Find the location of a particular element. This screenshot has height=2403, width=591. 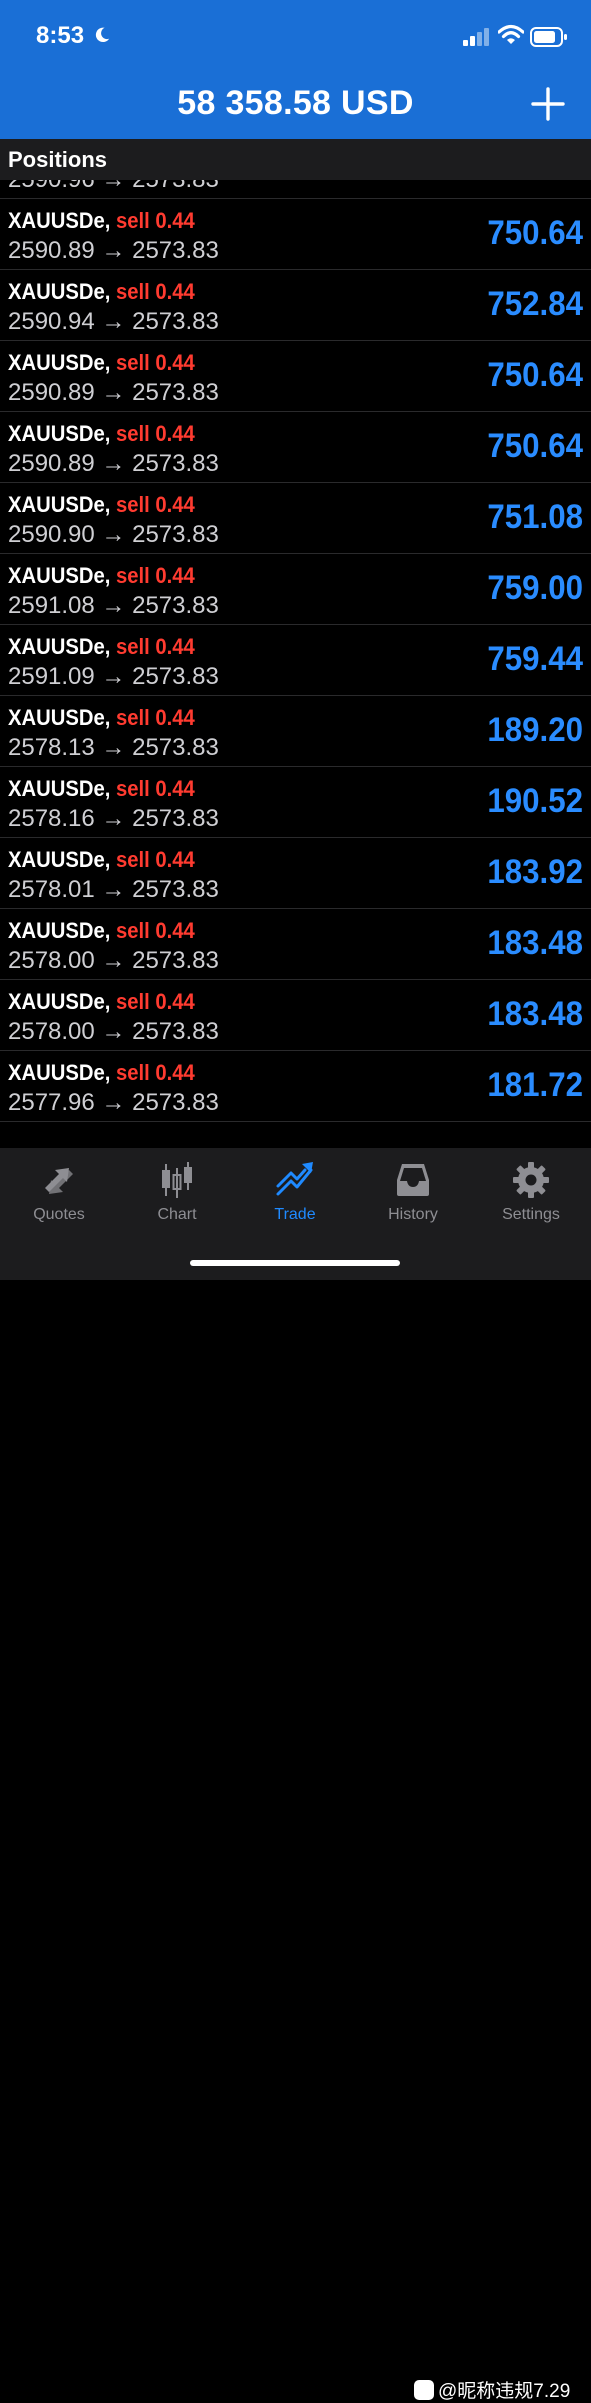

tab-quotes-label: Quotes is located at coordinates (59, 1214).